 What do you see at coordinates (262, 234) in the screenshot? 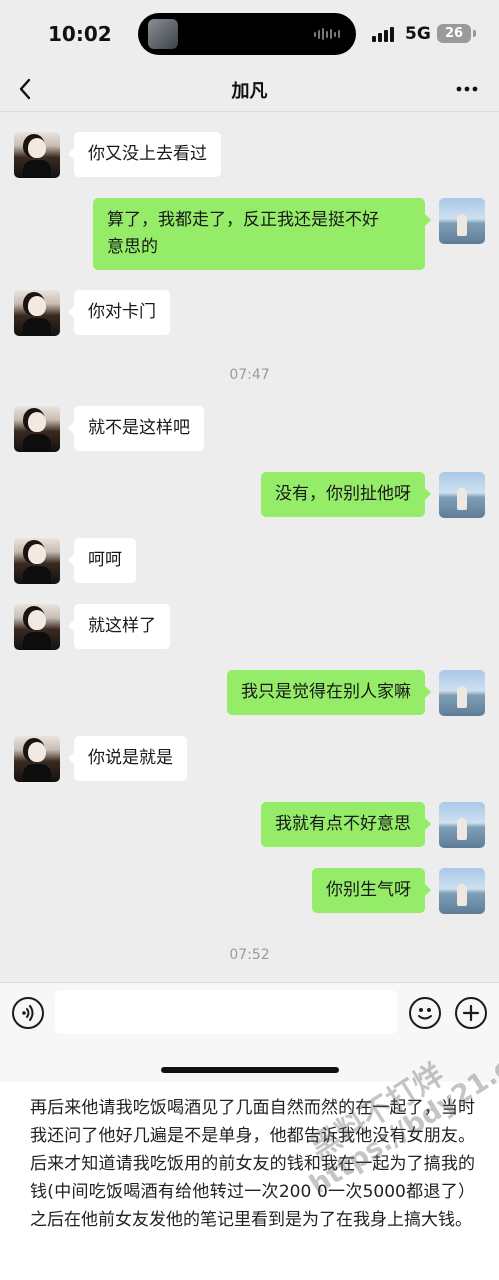
I see `message-bubble-outgoing: 算了，我都走了，反正我还是挺不好 意思的` at bounding box center [262, 234].